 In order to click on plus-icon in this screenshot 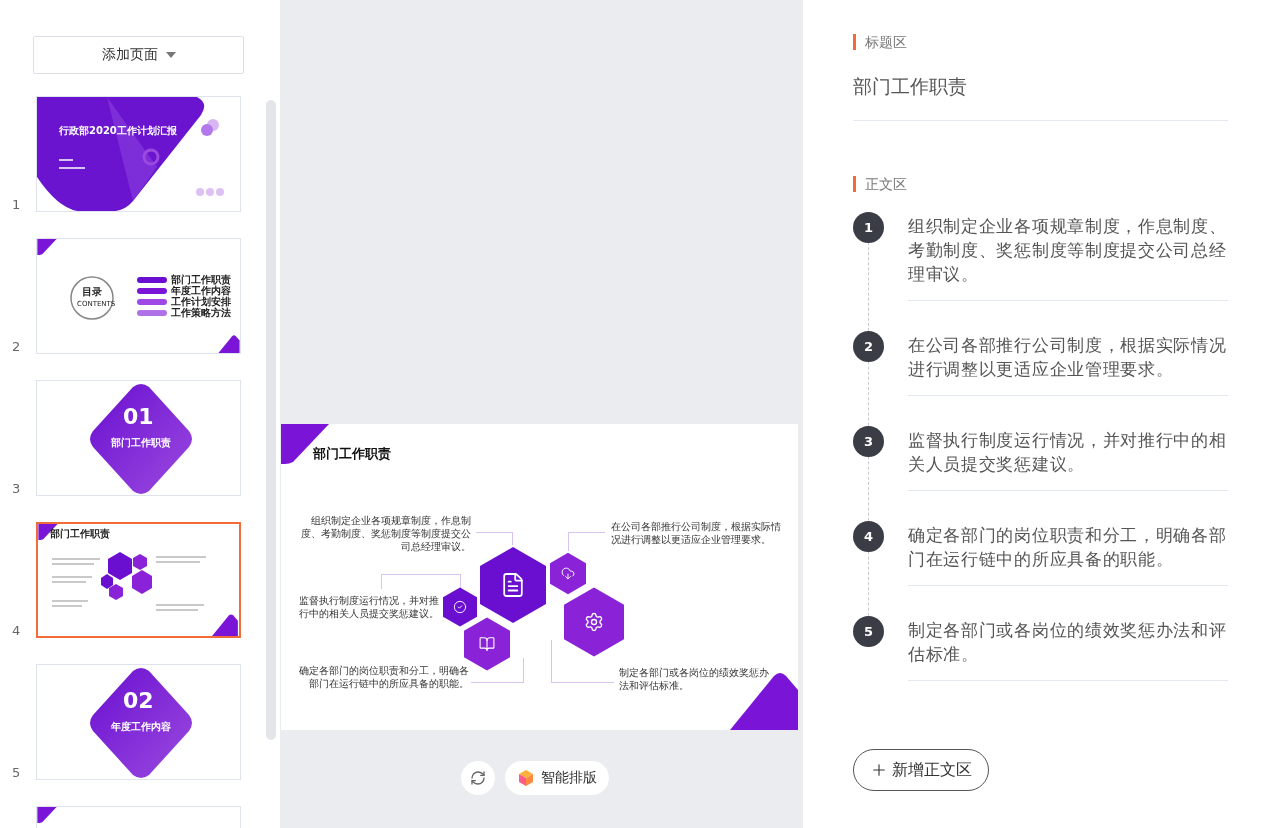, I will do `click(879, 770)`.